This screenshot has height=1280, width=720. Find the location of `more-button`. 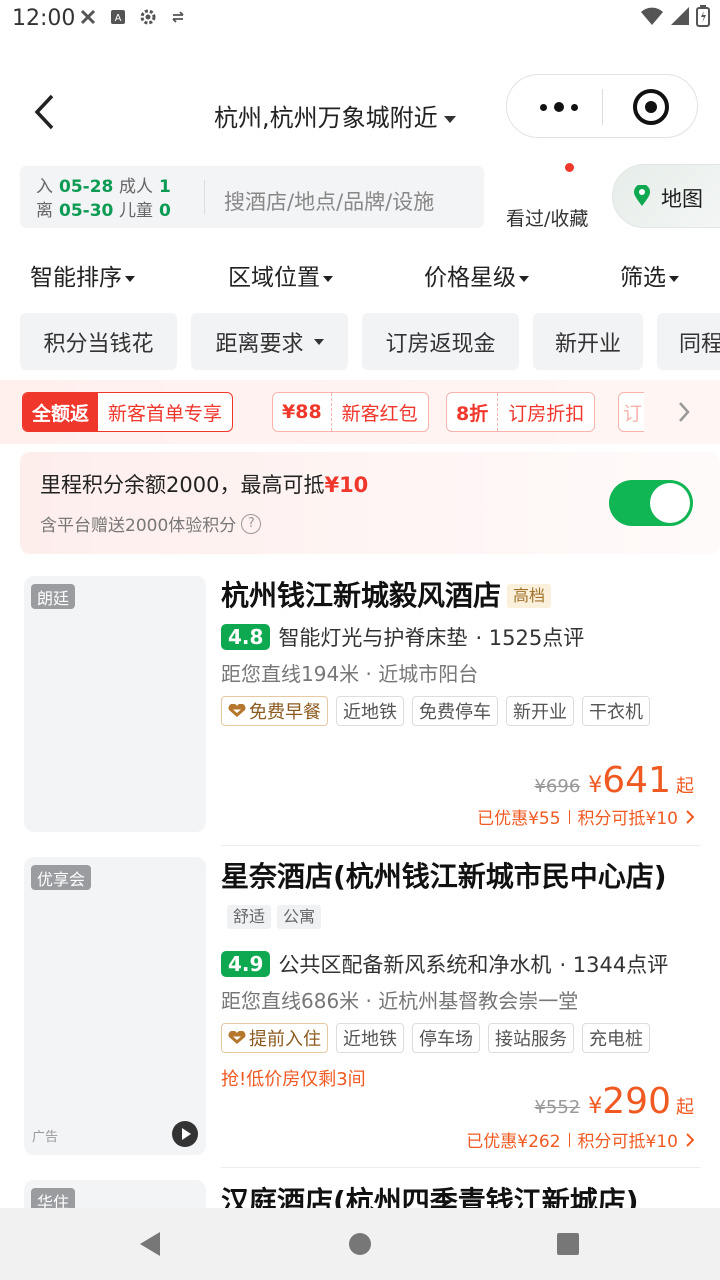

more-button is located at coordinates (559, 107).